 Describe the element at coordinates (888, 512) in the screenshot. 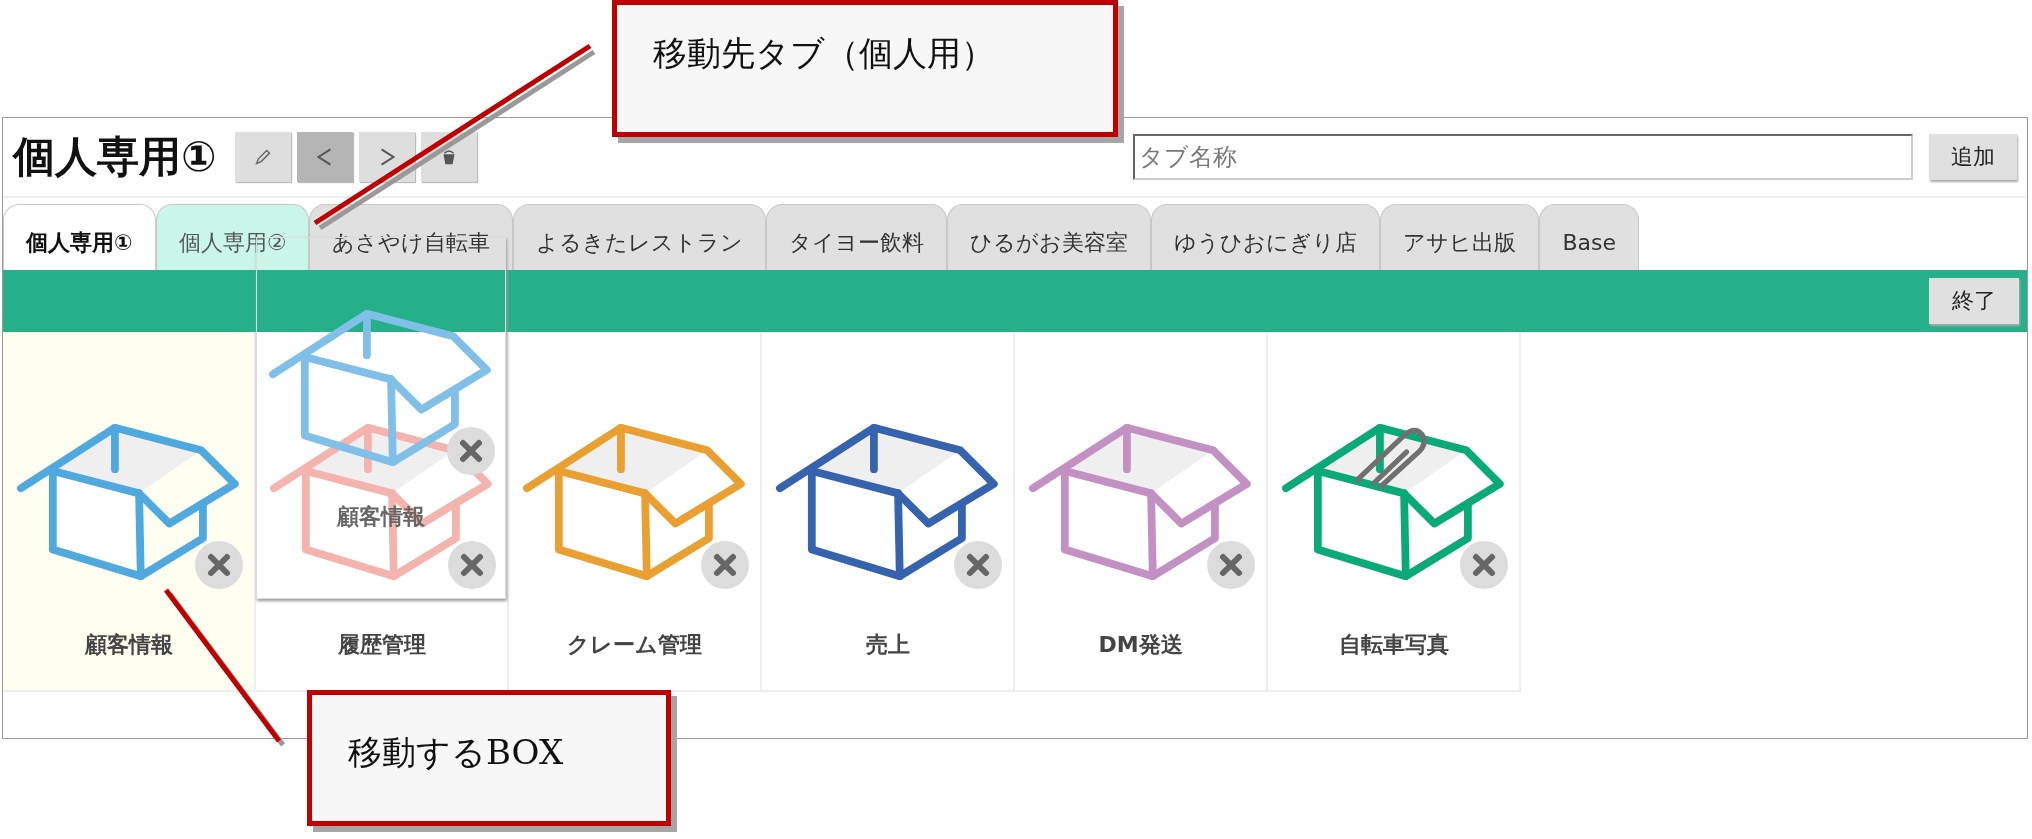

I see `box-card: 売上` at that location.